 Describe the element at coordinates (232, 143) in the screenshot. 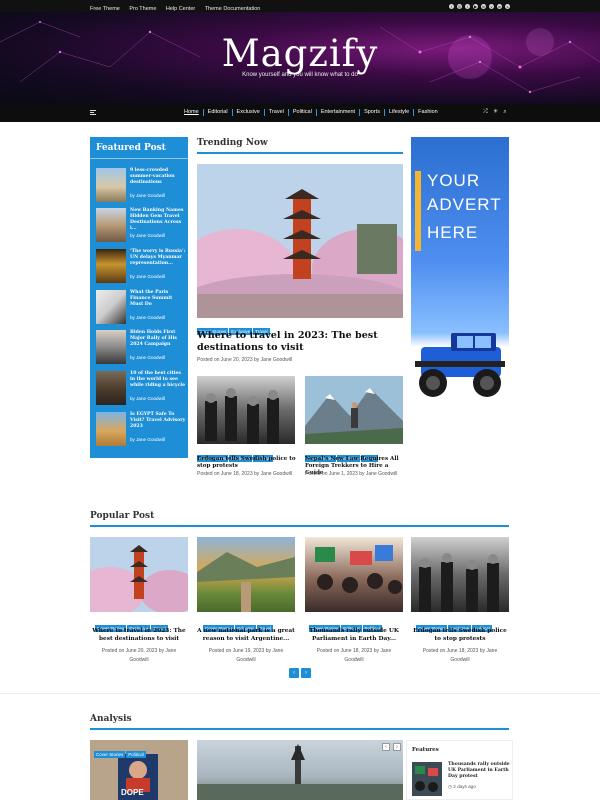

I see `trending-now-title: Trending Now` at that location.